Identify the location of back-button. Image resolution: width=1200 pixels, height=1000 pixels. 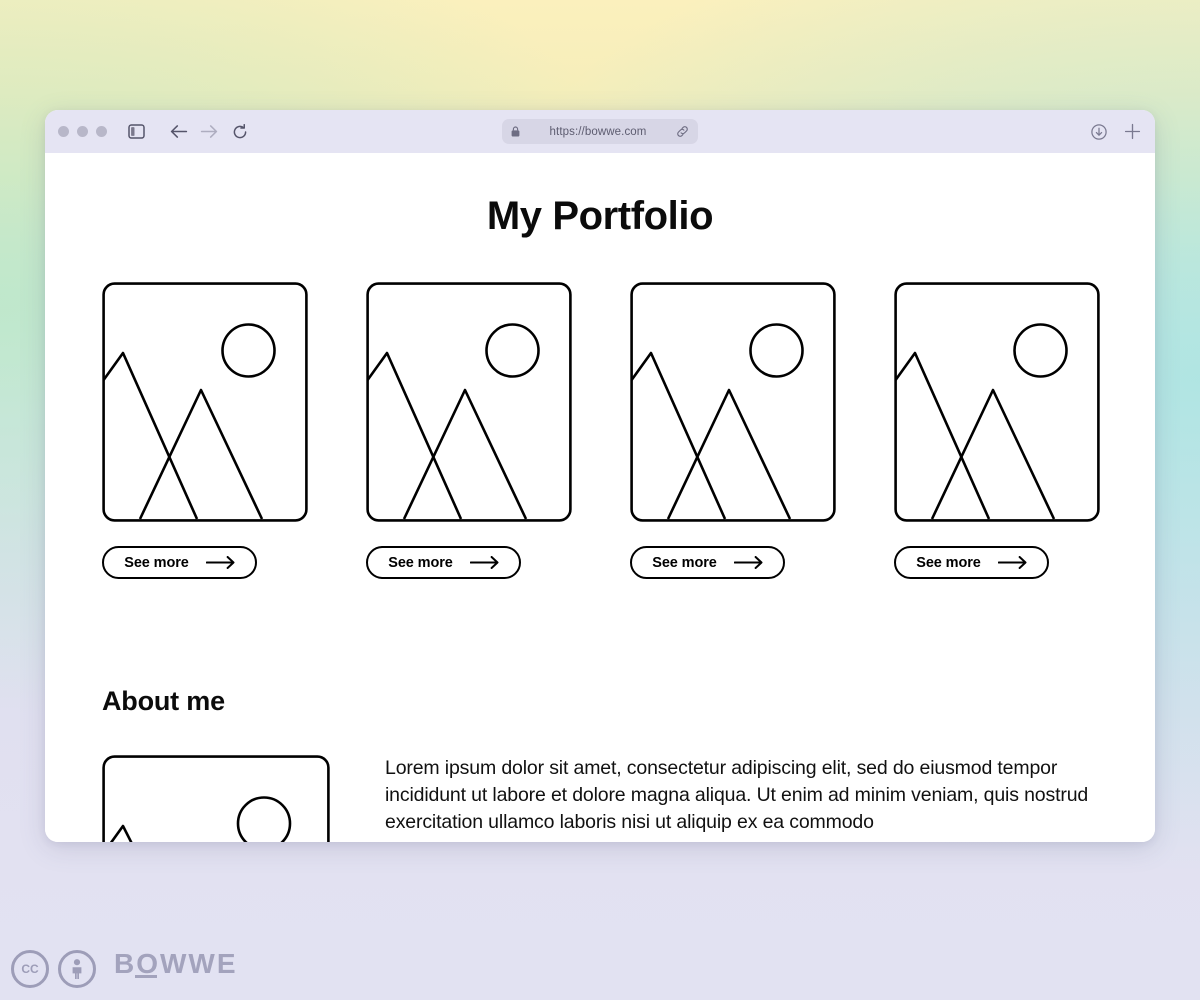
(179, 131).